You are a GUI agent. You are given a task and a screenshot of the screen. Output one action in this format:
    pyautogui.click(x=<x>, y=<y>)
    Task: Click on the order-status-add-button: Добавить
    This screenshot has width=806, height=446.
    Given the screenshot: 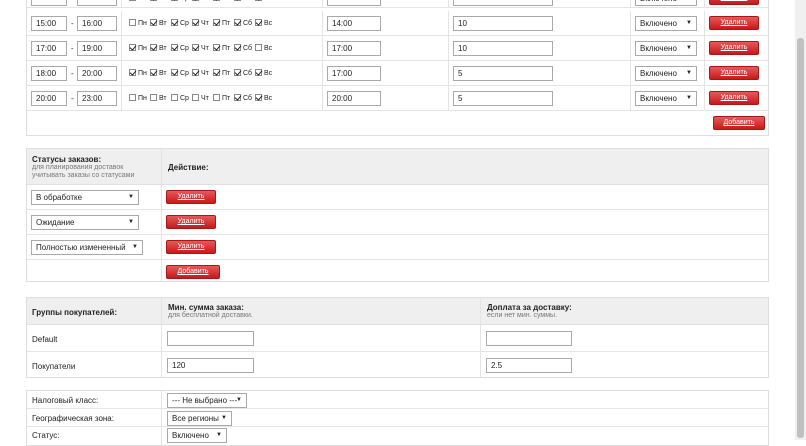 What is the action you would take?
    pyautogui.click(x=193, y=272)
    